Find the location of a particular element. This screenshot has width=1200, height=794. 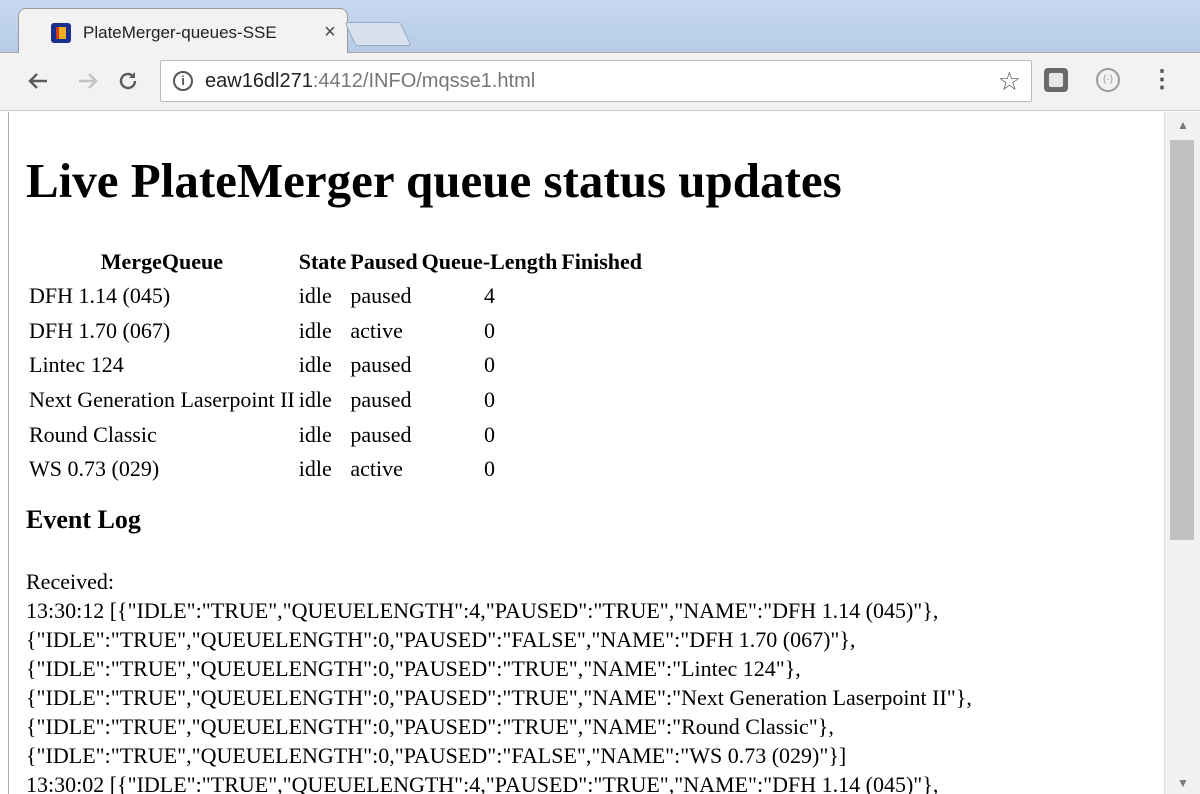

url-host: eaw16dl271 is located at coordinates (259, 81).